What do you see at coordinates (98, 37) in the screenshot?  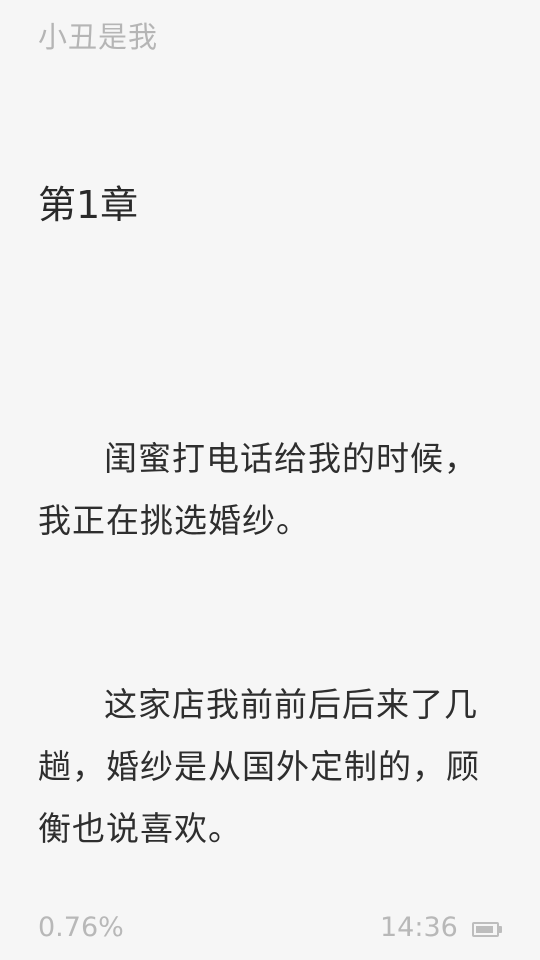 I see `book-title: 小丑是我` at bounding box center [98, 37].